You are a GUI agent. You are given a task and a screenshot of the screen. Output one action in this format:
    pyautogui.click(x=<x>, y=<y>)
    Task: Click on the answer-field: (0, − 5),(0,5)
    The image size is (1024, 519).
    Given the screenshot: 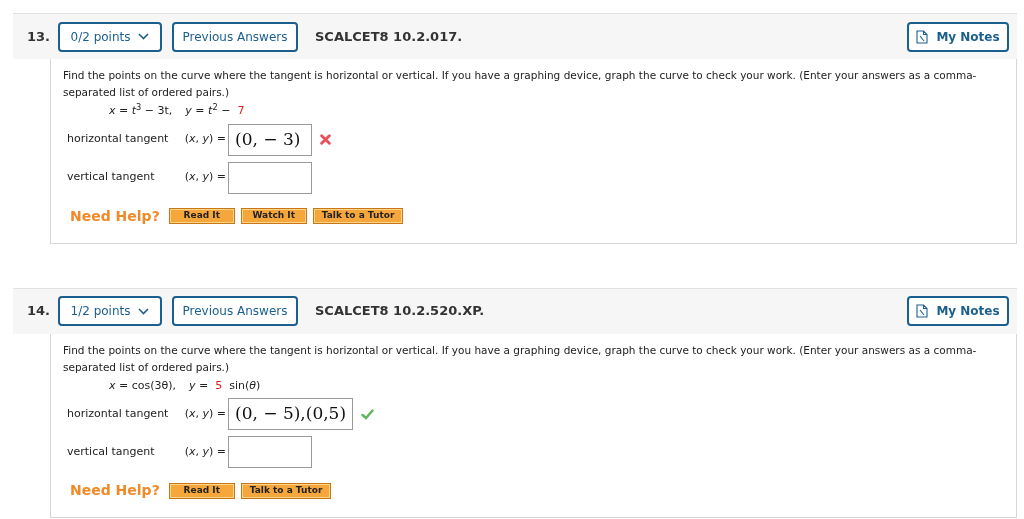 What is the action you would take?
    pyautogui.click(x=291, y=414)
    